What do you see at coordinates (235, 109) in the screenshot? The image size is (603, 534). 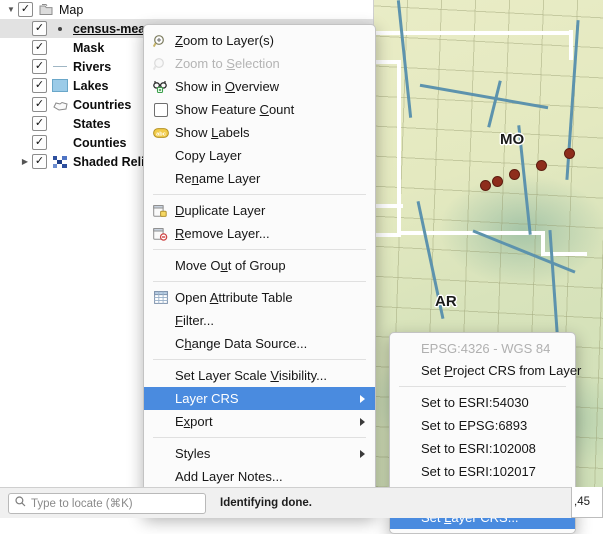 I see `menu-item-label: Show Feature Count` at bounding box center [235, 109].